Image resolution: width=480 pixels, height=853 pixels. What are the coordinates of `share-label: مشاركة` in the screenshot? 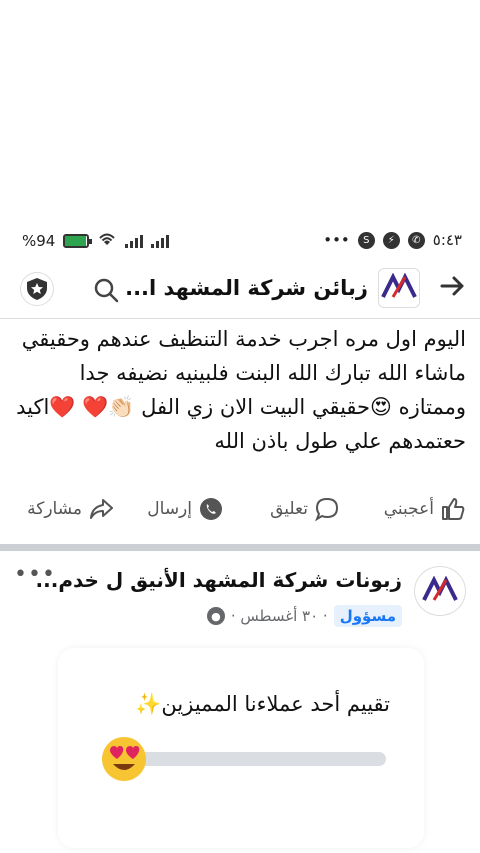 It's located at (54, 509).